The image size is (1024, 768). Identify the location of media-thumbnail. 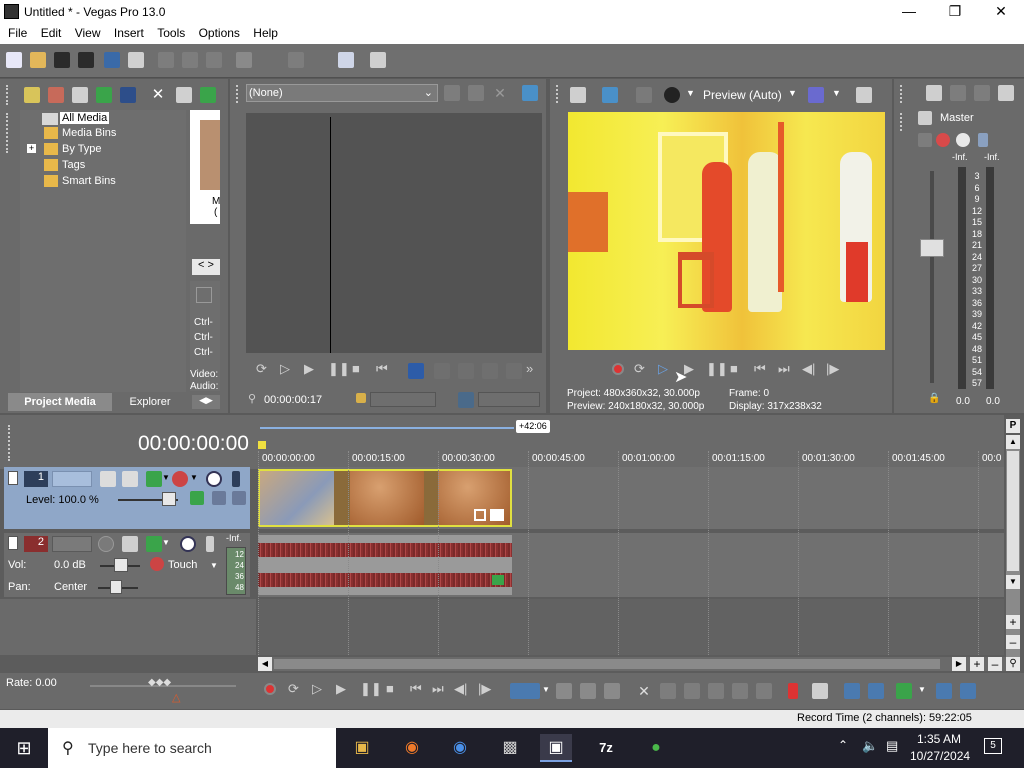
(210, 155).